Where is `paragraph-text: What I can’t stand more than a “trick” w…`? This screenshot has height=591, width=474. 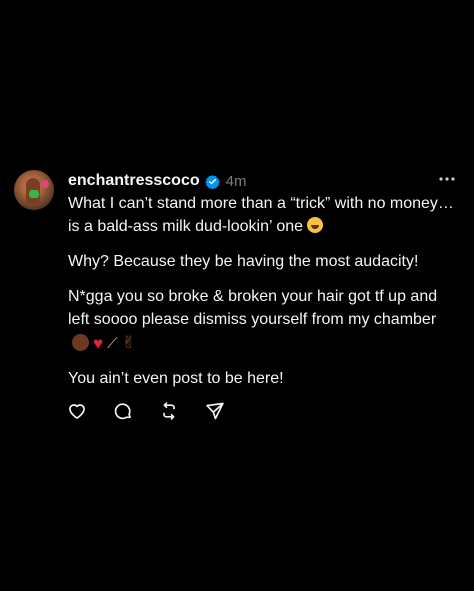 paragraph-text: What I can’t stand more than a “trick” w… is located at coordinates (261, 215).